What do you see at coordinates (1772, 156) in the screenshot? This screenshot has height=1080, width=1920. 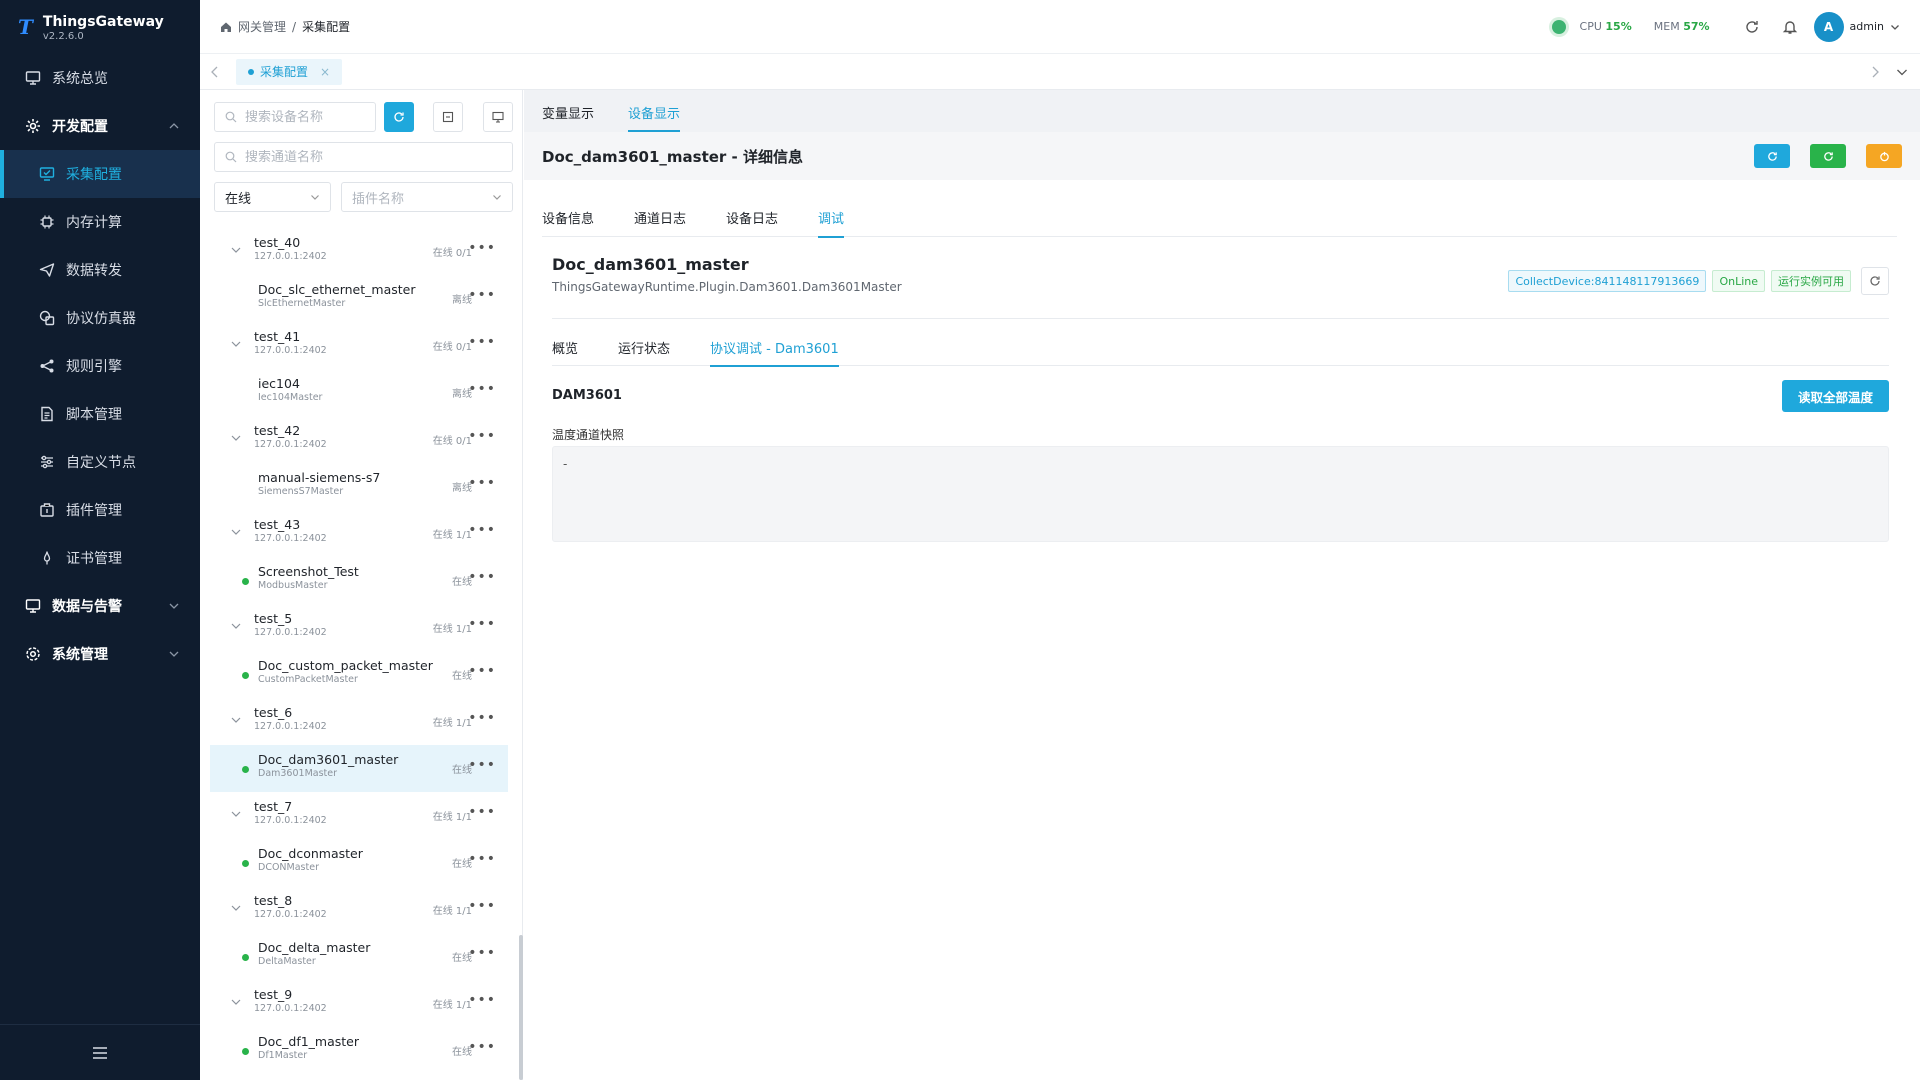 I see `refresh-button` at bounding box center [1772, 156].